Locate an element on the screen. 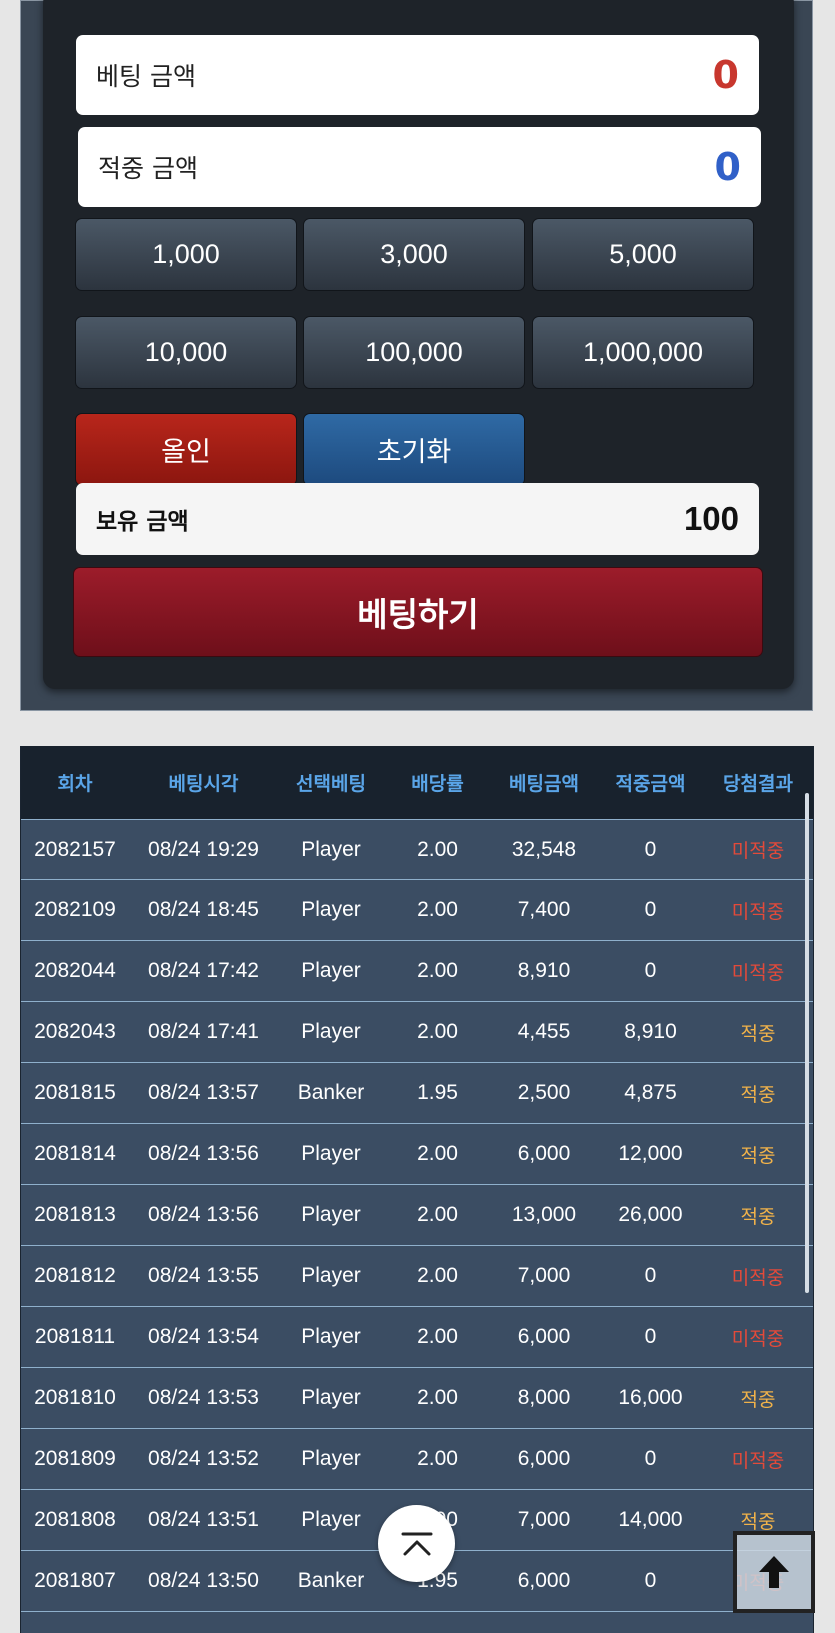  table-row: 2081812 08/24 13:55 Player 2.00 7,000 0 미적중 is located at coordinates (417, 1276).